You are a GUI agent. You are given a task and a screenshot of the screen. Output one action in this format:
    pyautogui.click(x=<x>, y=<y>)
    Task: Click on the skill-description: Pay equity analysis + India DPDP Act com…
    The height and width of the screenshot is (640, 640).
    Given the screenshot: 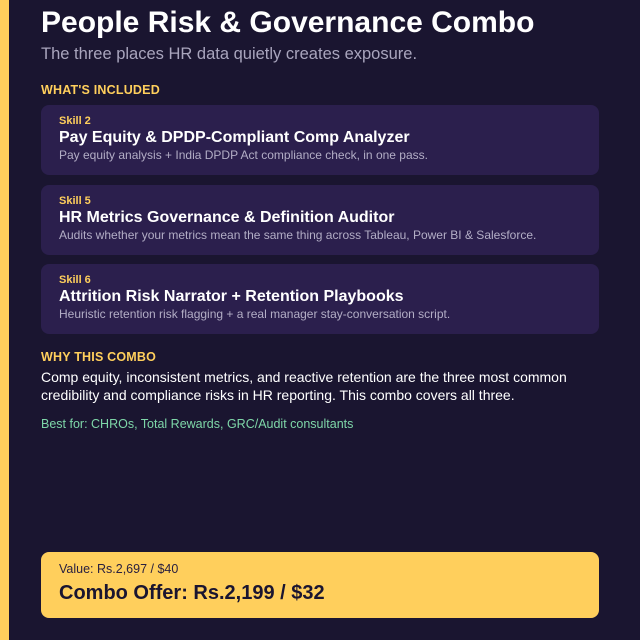 What is the action you would take?
    pyautogui.click(x=243, y=155)
    